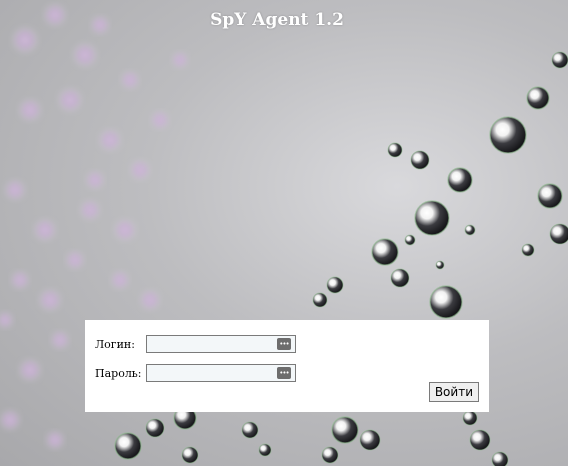 This screenshot has width=568, height=466. I want to click on login-button: Войти, so click(453, 392).